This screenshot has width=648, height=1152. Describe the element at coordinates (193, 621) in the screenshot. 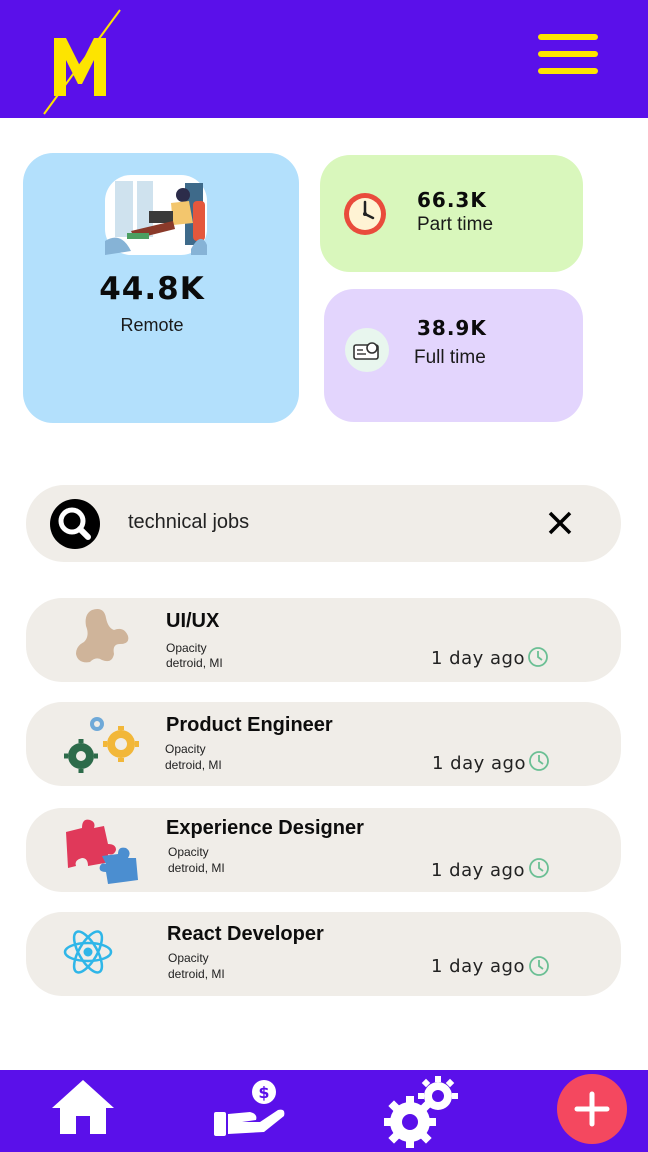

I see `job-title: UI/UX` at that location.